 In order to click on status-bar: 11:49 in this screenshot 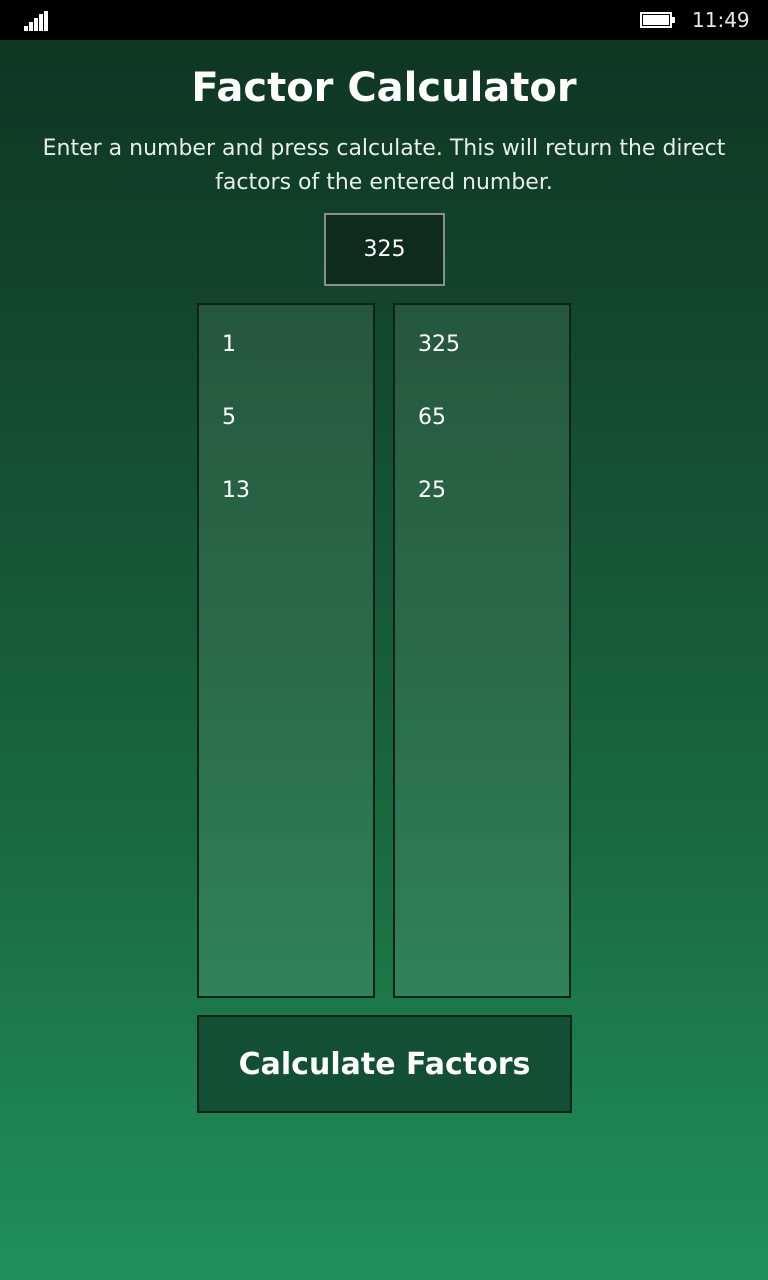, I will do `click(384, 20)`.